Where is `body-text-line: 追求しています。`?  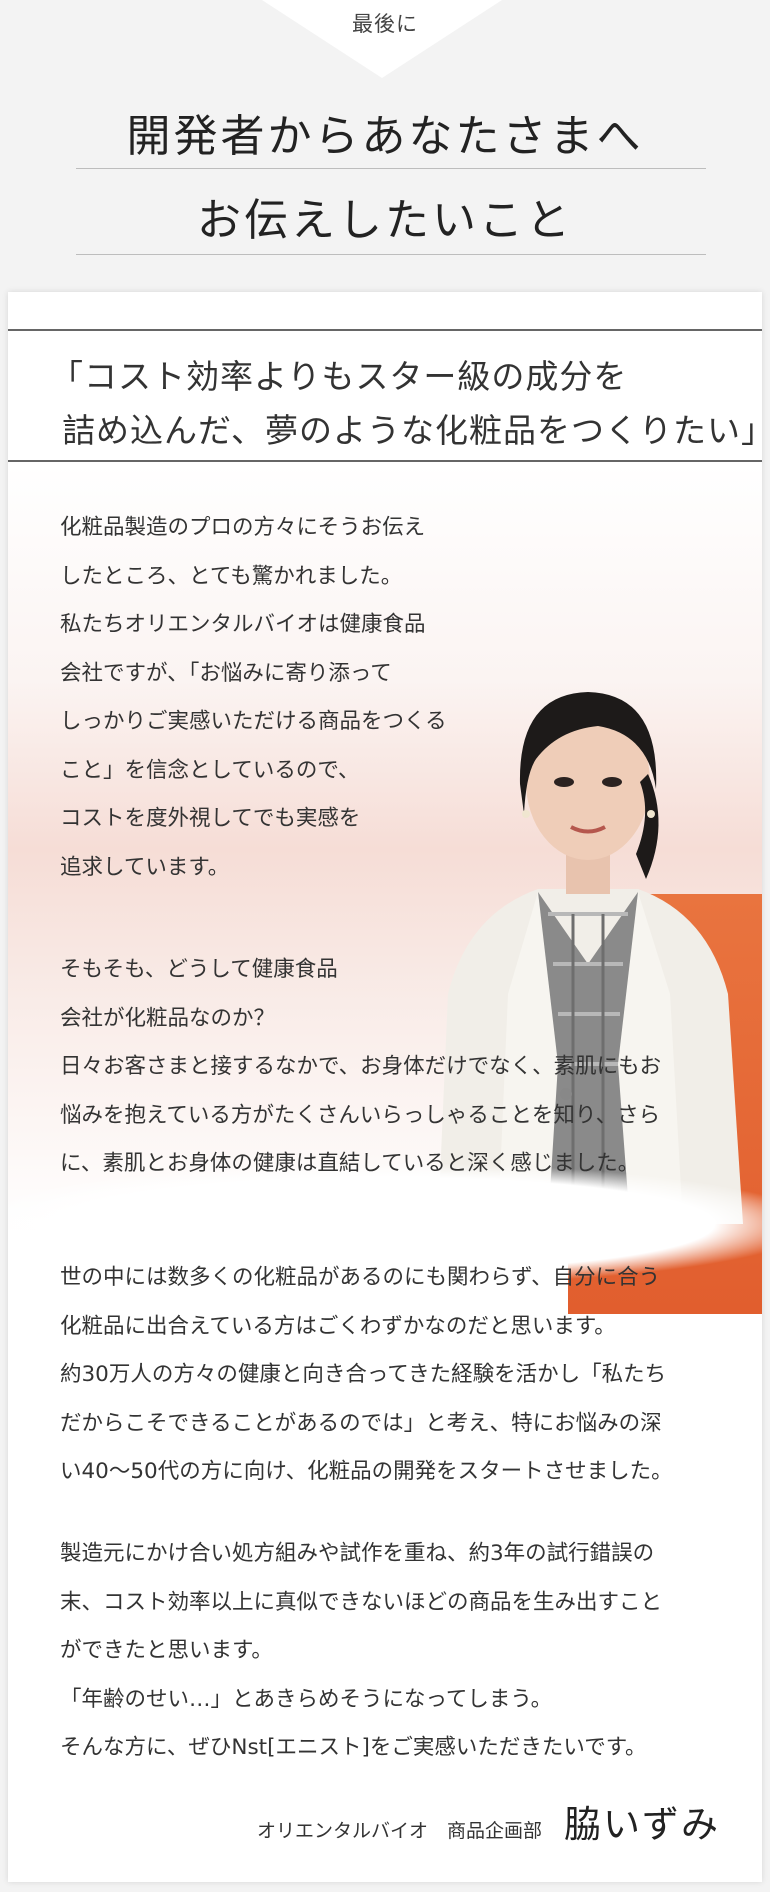
body-text-line: 追求しています。 is located at coordinates (145, 867).